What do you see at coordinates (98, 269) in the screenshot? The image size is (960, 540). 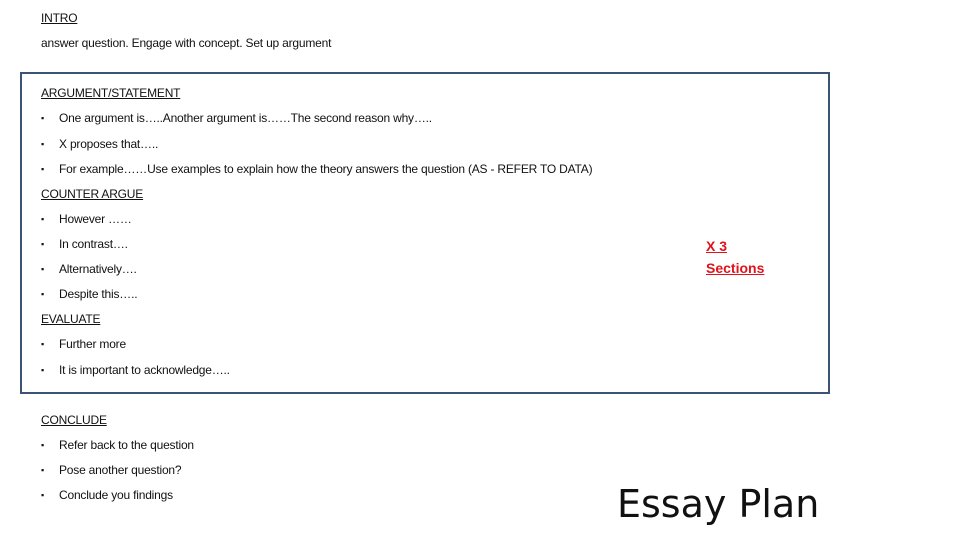 I see `bullet-text: Alternatively….` at bounding box center [98, 269].